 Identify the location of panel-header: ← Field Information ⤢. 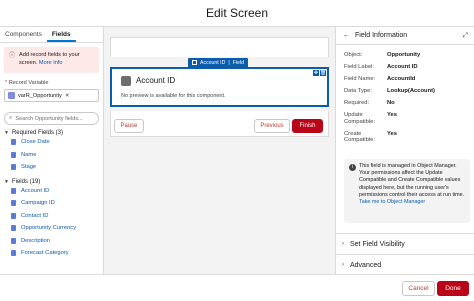
(405, 36).